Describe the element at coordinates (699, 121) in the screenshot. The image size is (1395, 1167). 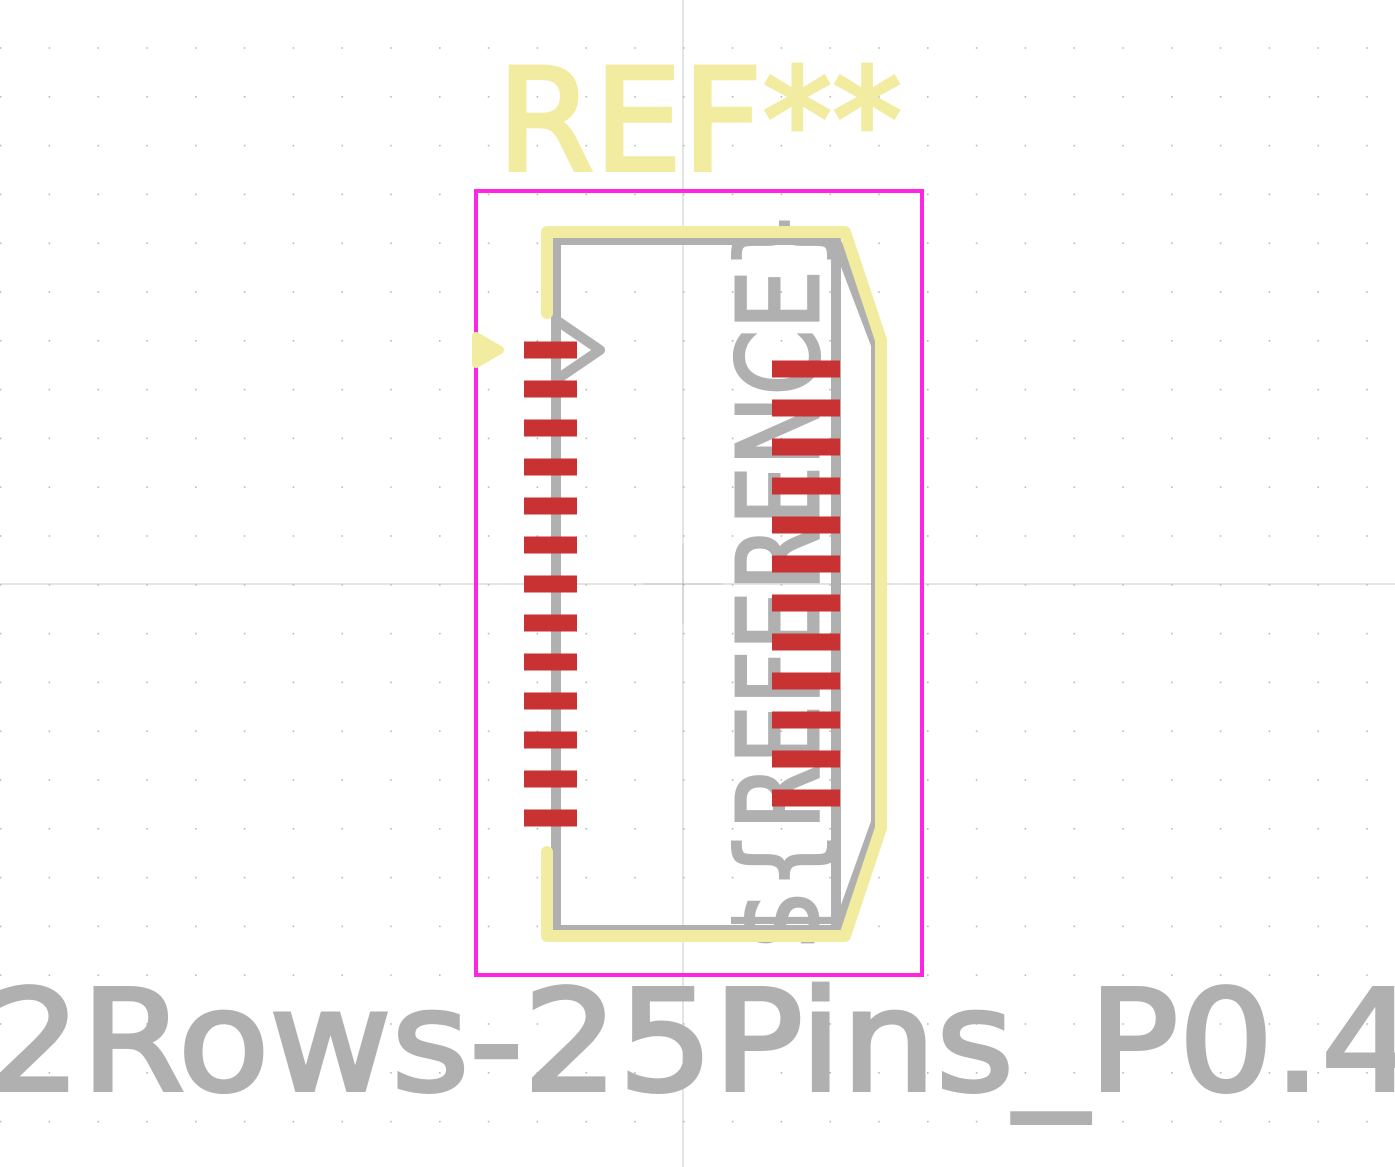
I see `reference-label: REF**` at that location.